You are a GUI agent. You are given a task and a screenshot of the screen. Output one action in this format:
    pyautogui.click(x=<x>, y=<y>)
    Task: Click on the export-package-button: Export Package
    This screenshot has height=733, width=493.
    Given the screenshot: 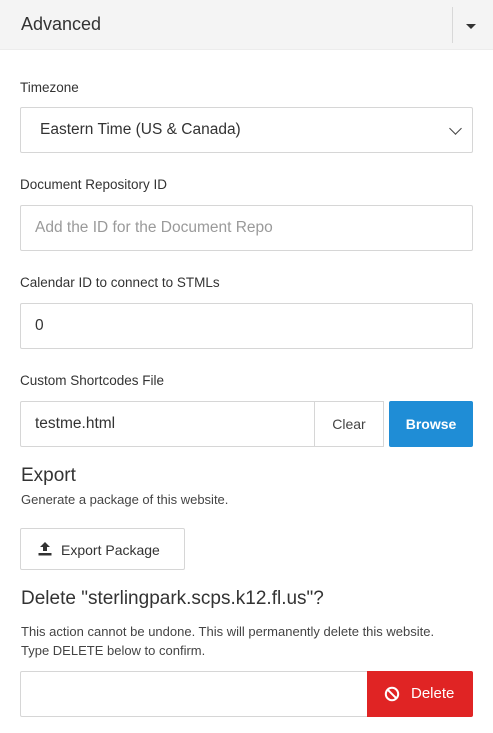 What is the action you would take?
    pyautogui.click(x=102, y=549)
    